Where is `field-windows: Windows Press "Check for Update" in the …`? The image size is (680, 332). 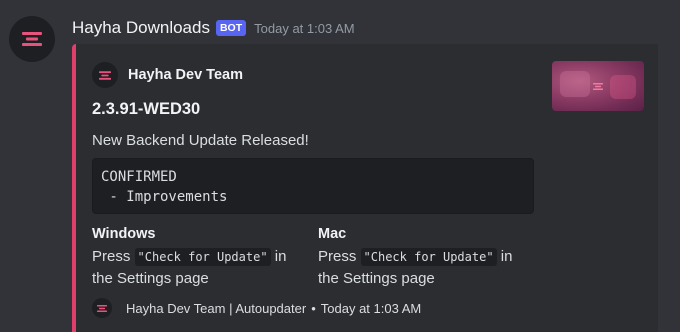
field-windows: Windows Press "Check for Update" in the … is located at coordinates (199, 258).